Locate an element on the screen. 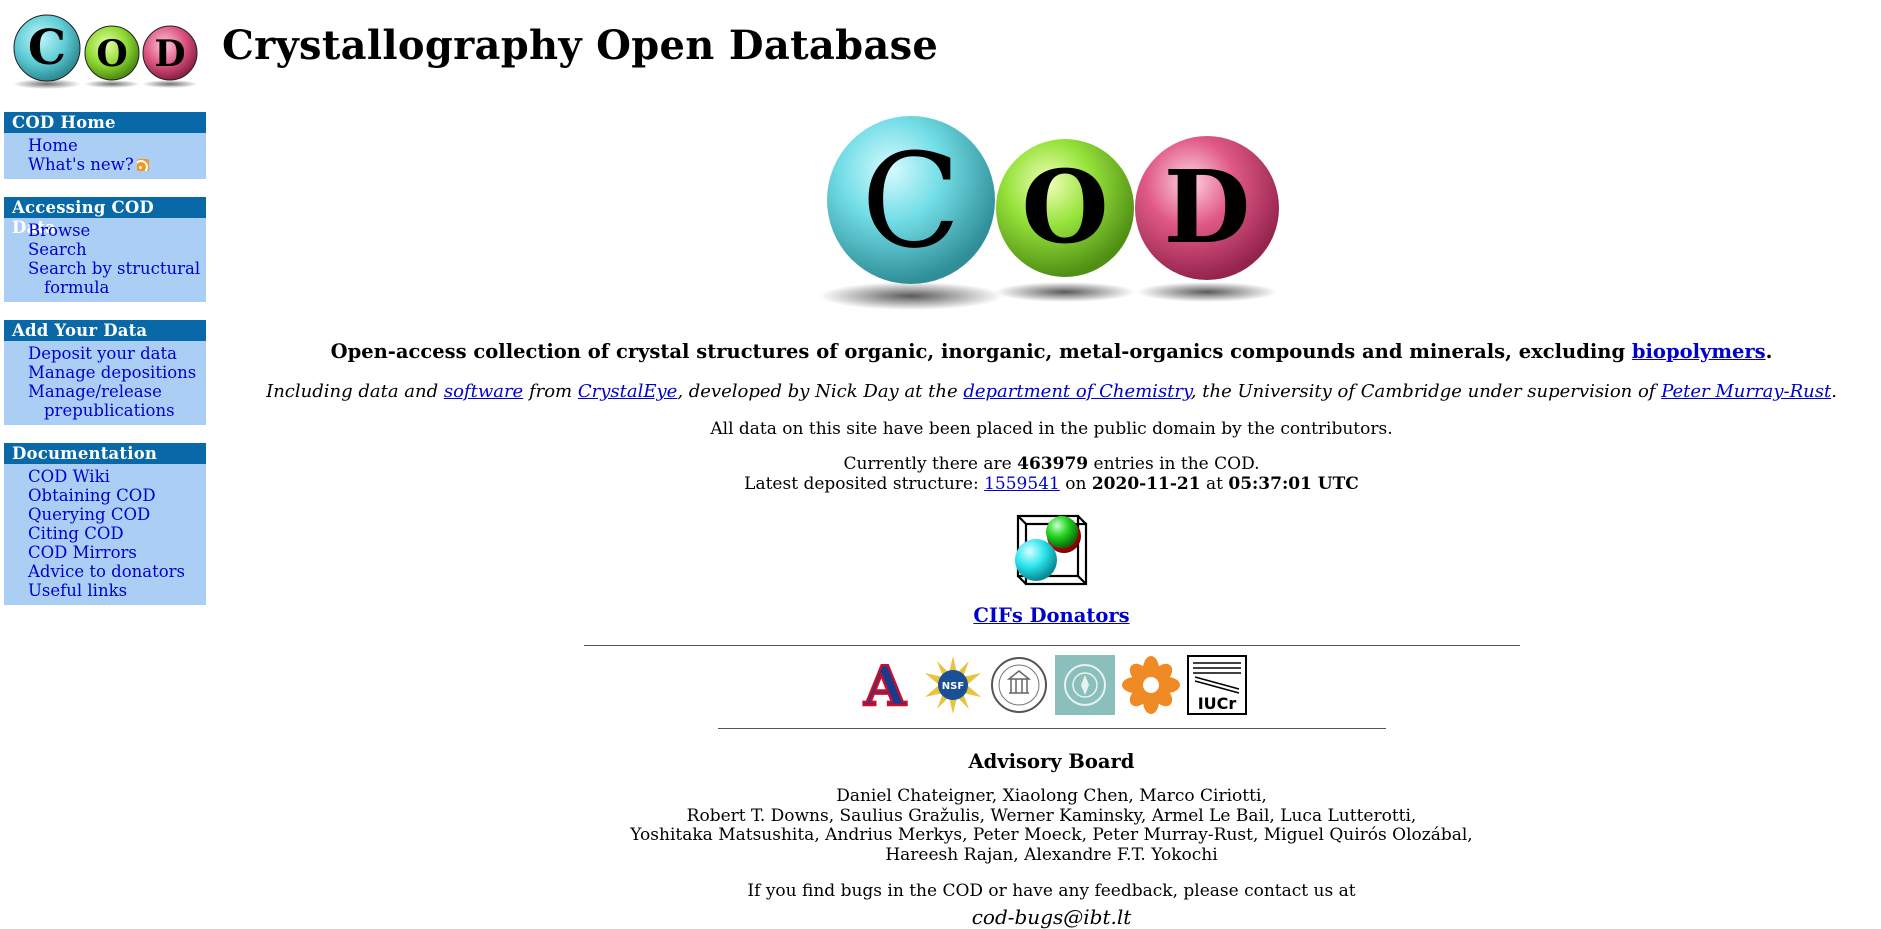 This screenshot has width=1881, height=929. nav-item-querying-cod: Querying COD is located at coordinates (89, 514).